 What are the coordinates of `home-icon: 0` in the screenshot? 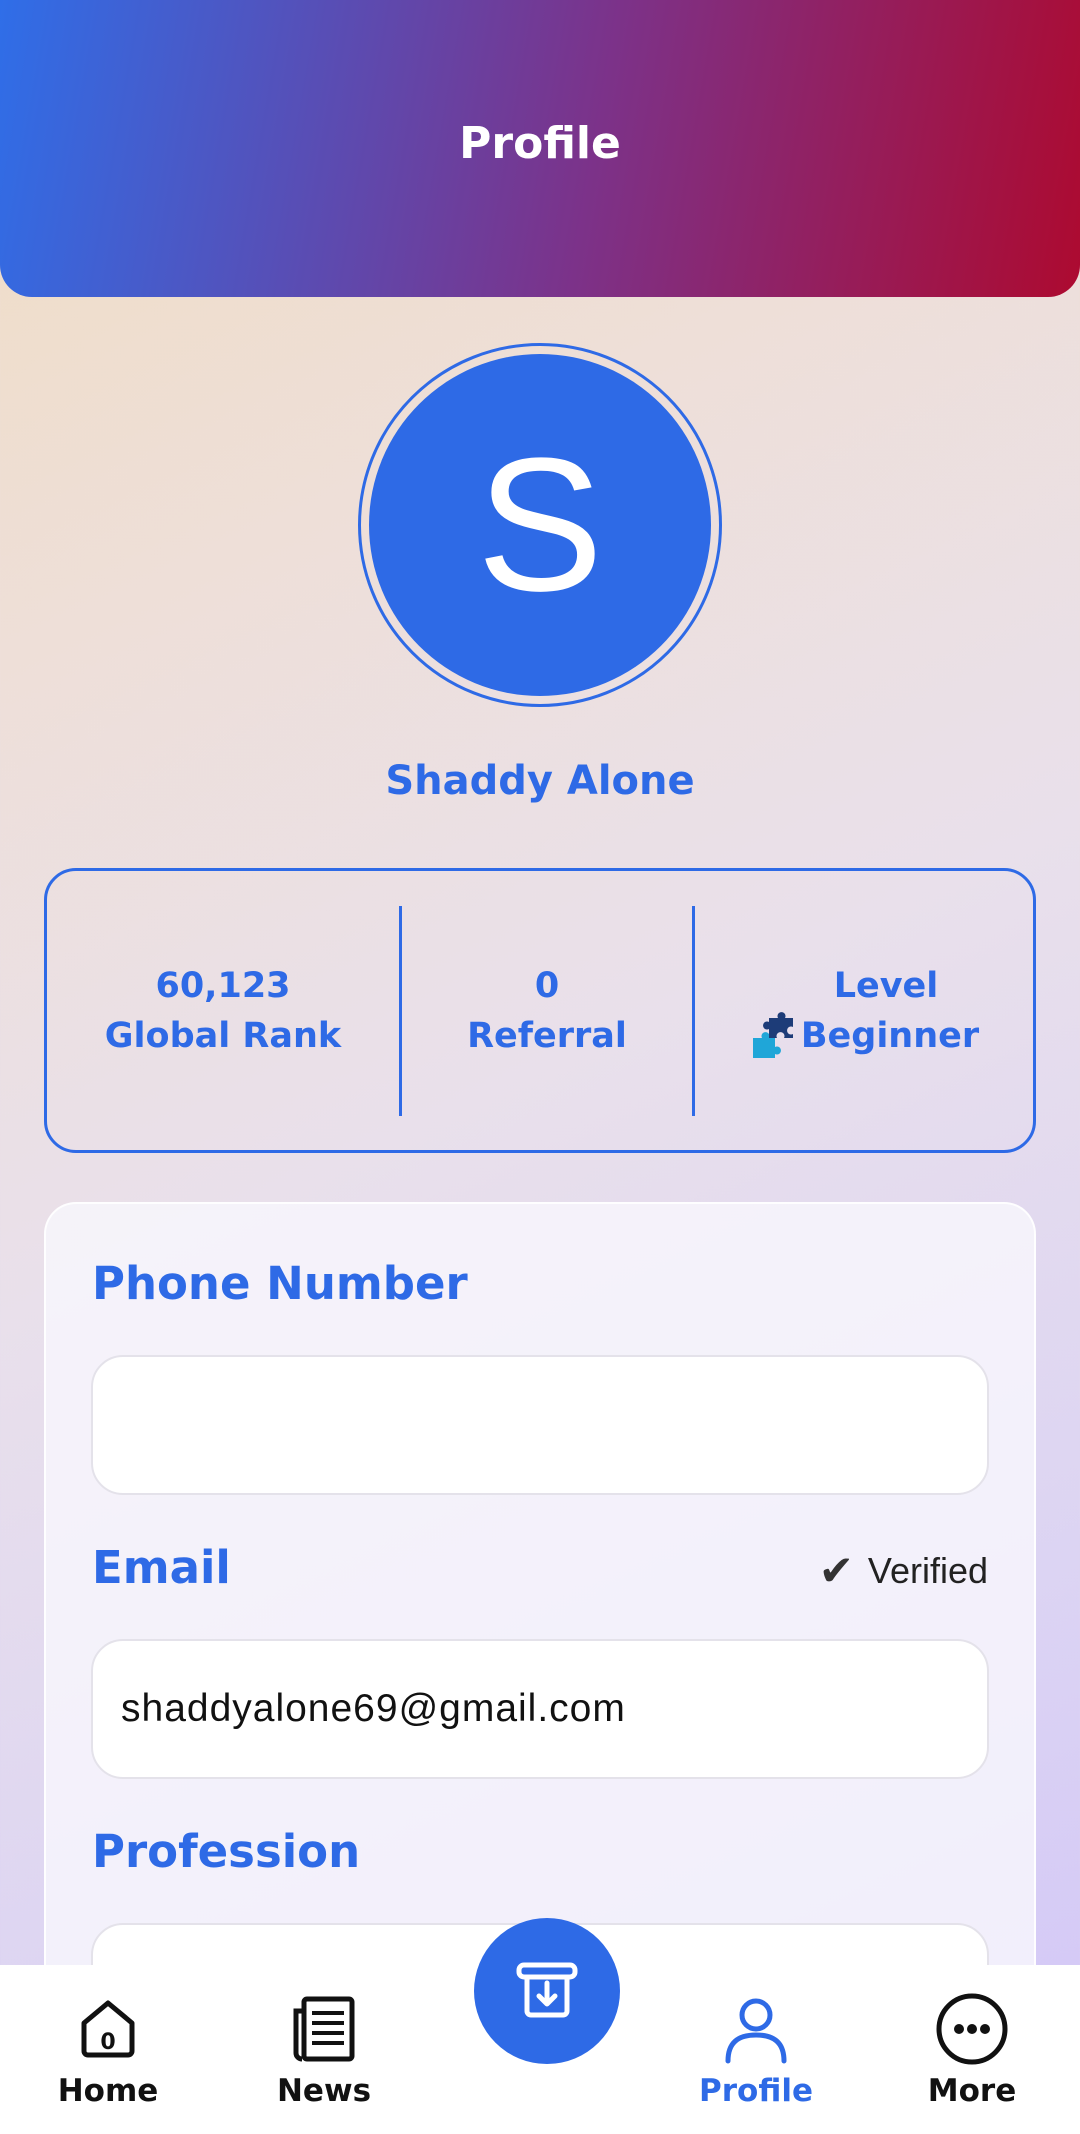 It's located at (108, 2029).